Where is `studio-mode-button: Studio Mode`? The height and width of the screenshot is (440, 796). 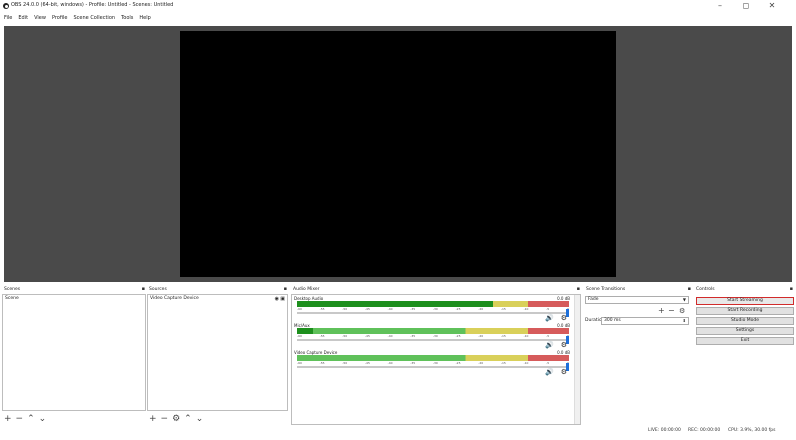
studio-mode-button: Studio Mode is located at coordinates (745, 321).